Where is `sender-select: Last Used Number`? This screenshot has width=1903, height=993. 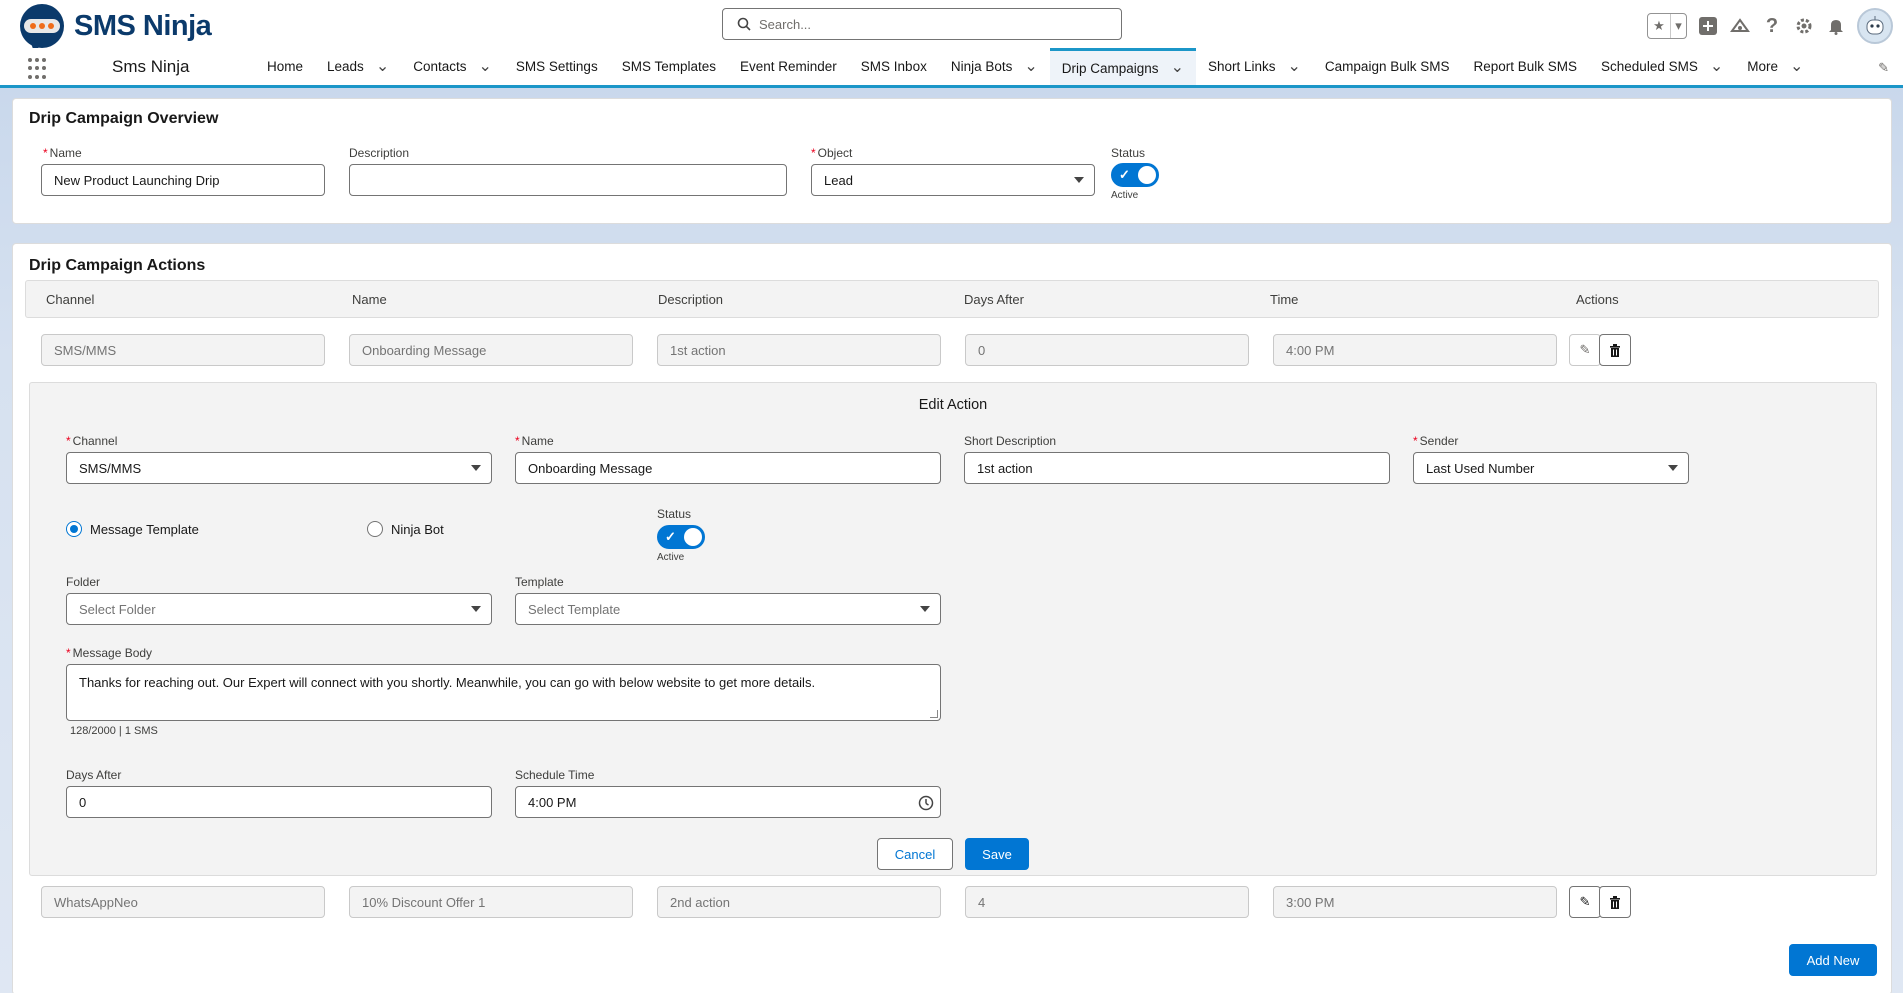 sender-select: Last Used Number is located at coordinates (1551, 468).